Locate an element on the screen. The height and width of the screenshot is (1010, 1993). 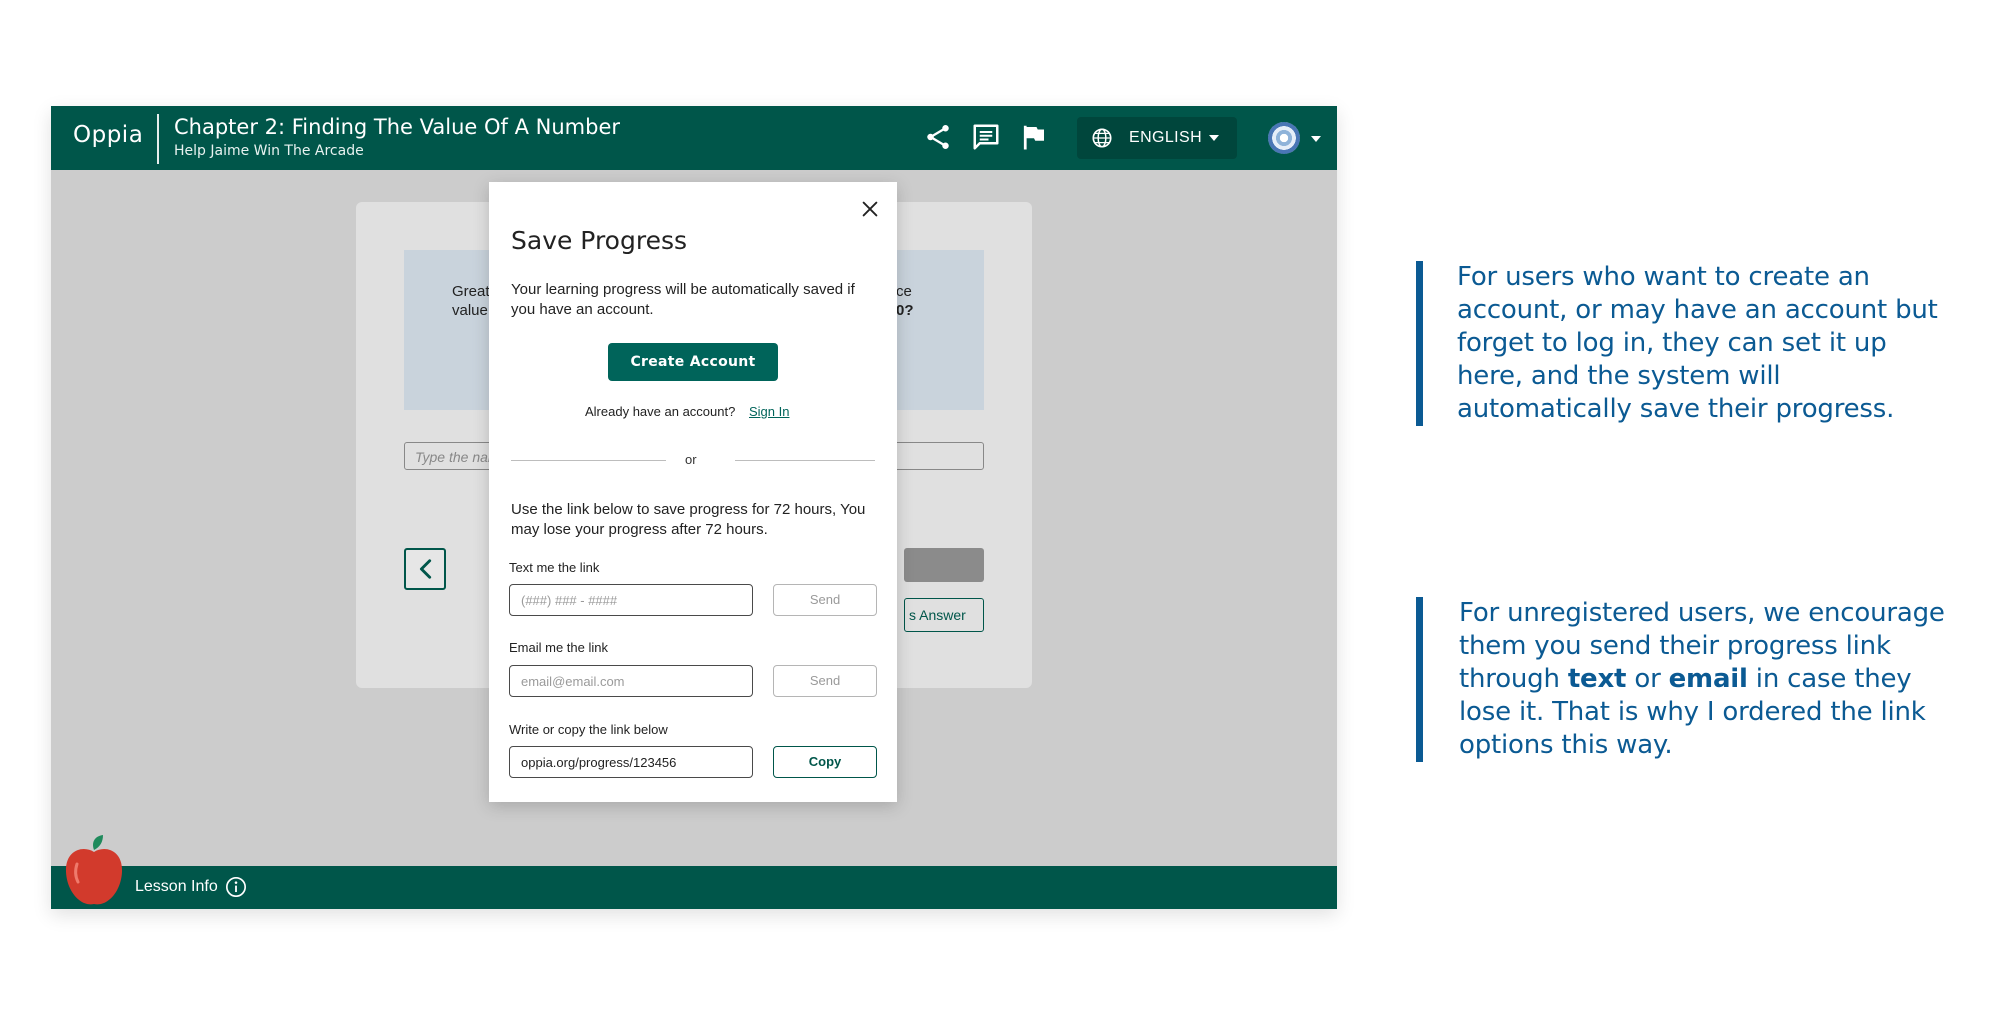
copy-link-label: Write or copy the link below is located at coordinates (588, 729).